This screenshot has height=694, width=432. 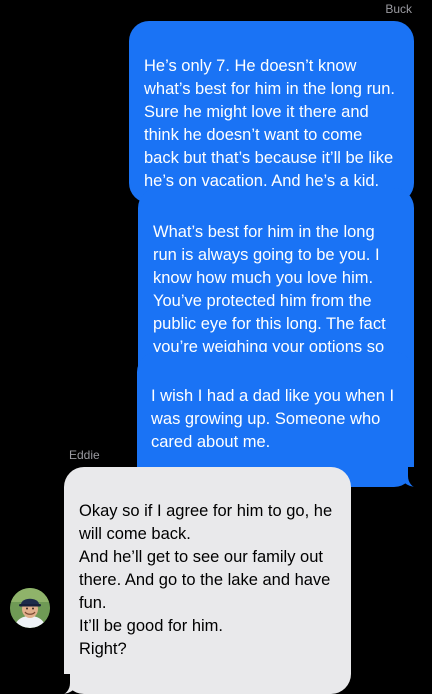 I want to click on contact-avatar, so click(x=30, y=608).